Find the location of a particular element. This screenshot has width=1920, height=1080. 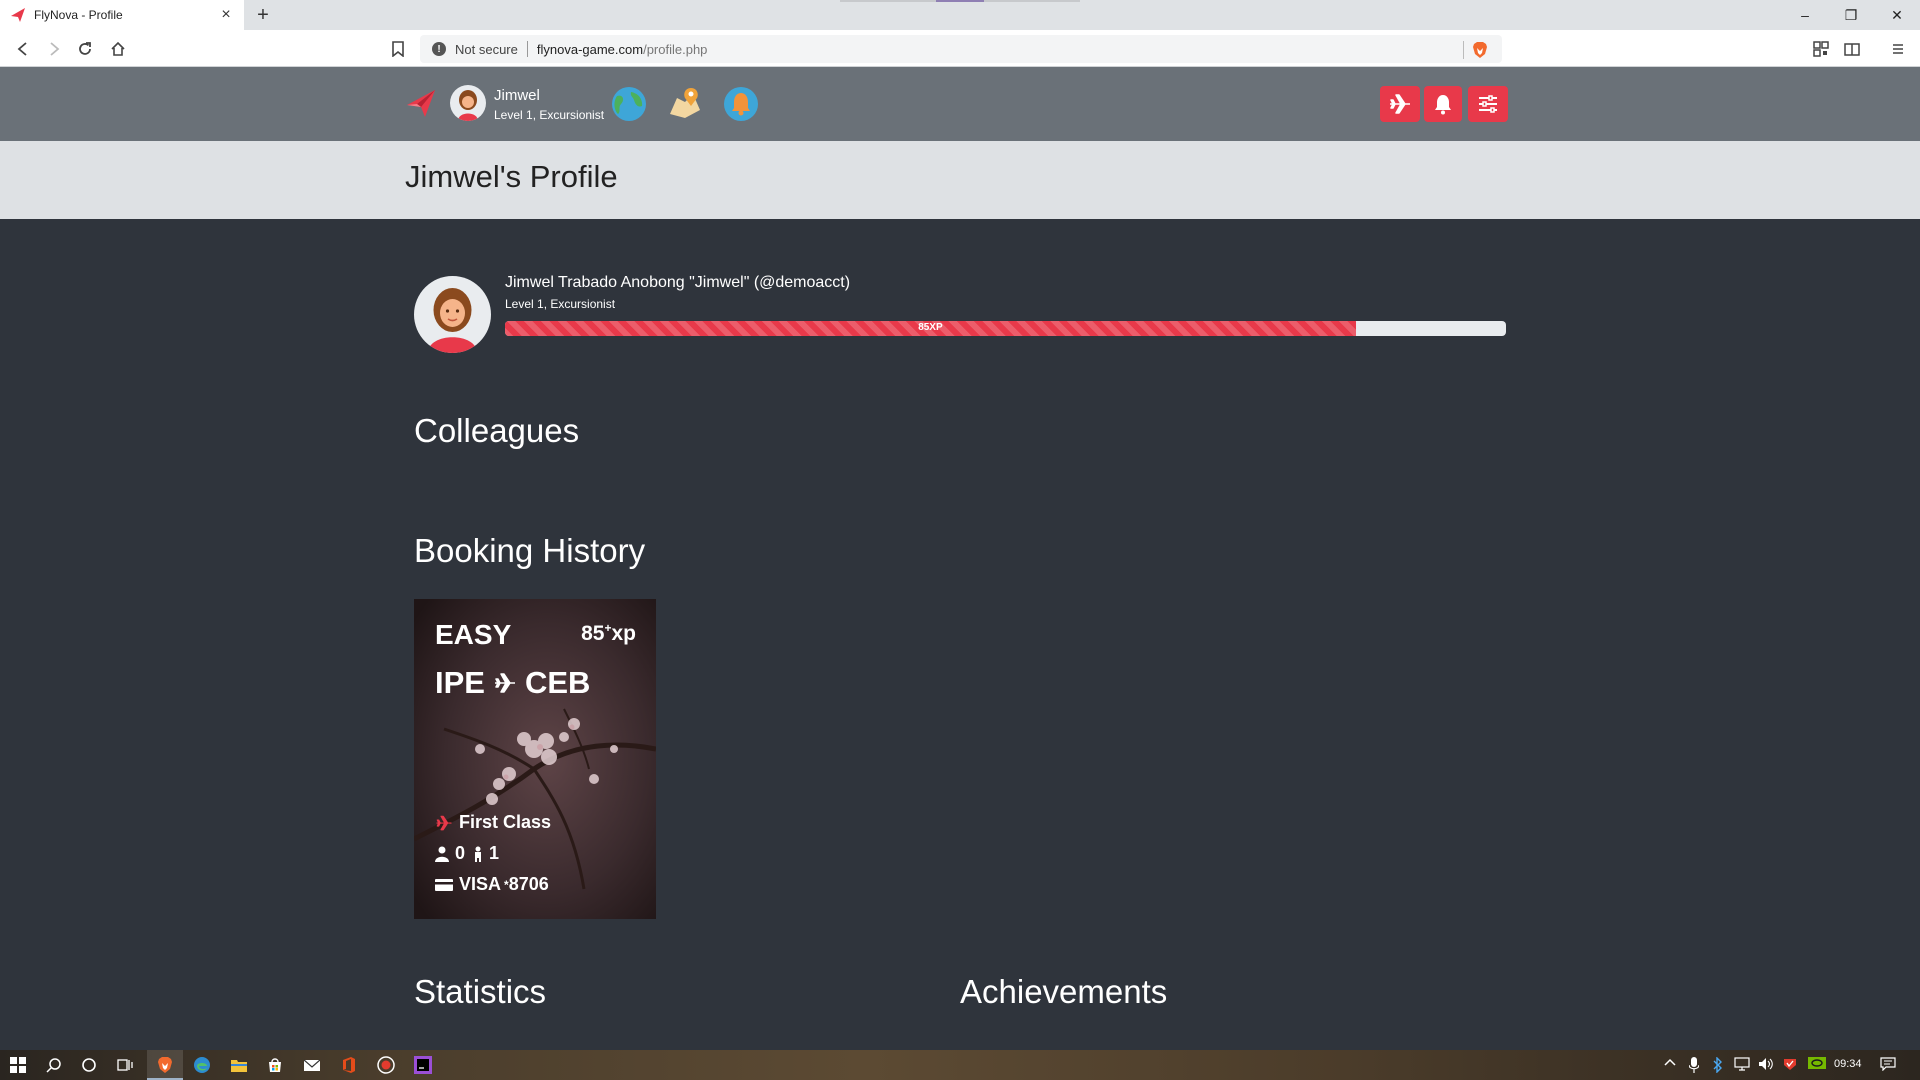

bell-icon is located at coordinates (1443, 105).